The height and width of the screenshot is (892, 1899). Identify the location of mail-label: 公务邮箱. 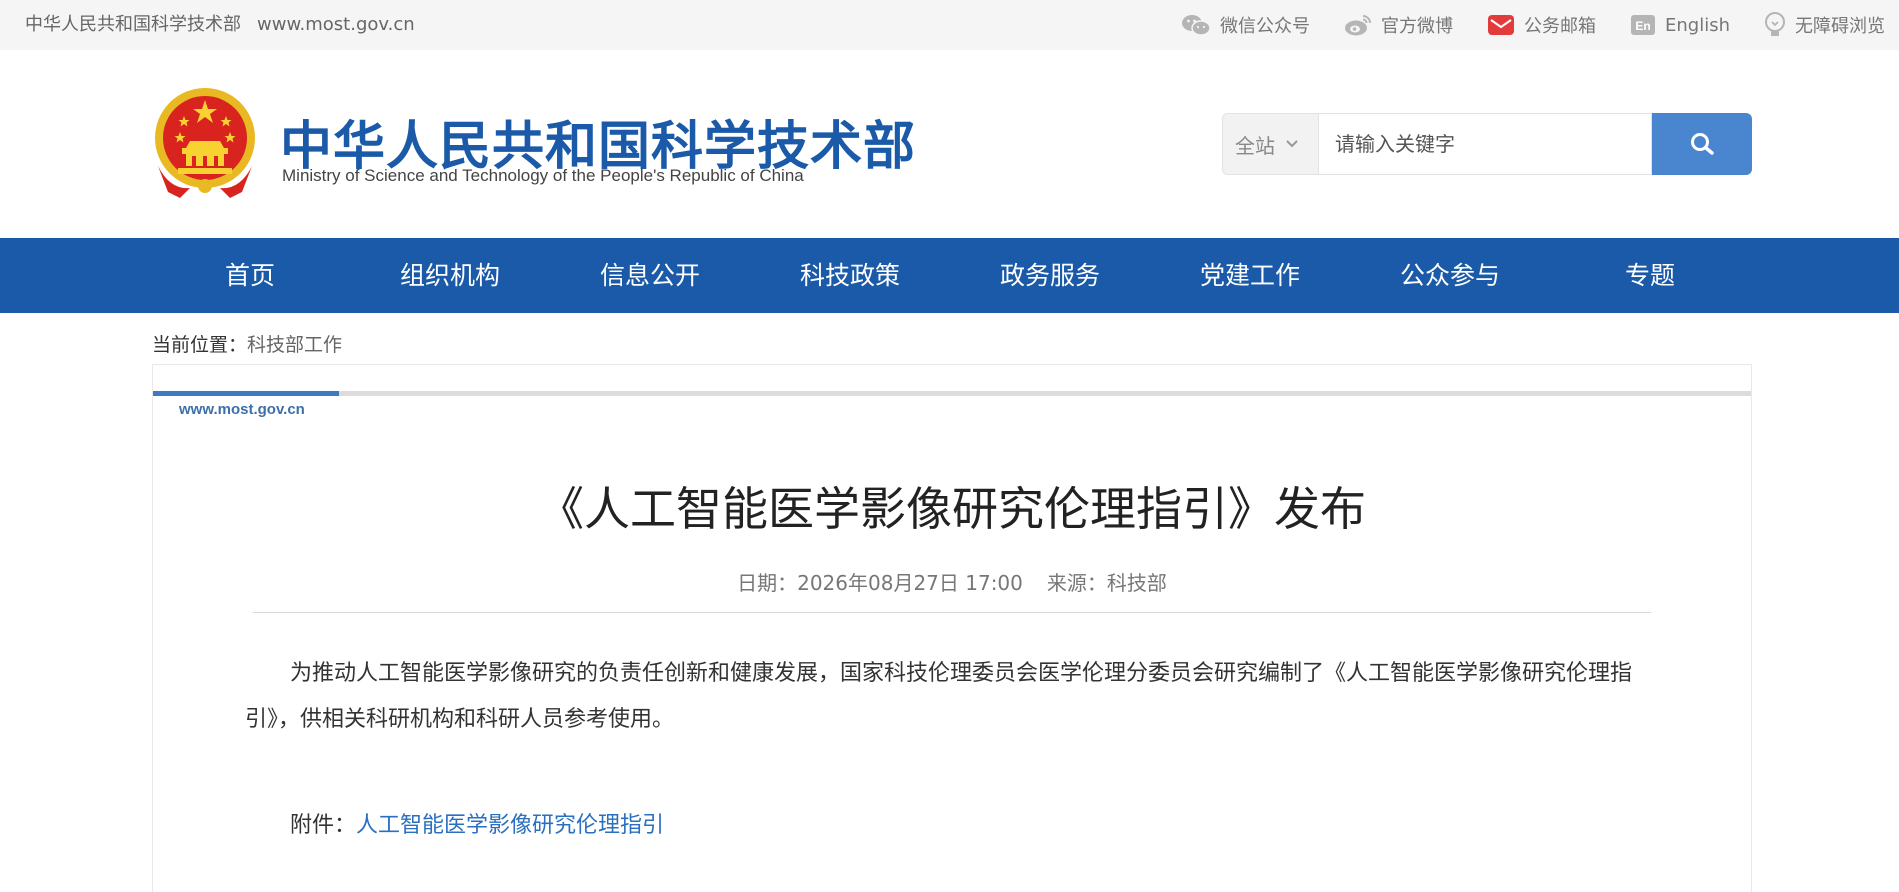
(1560, 26).